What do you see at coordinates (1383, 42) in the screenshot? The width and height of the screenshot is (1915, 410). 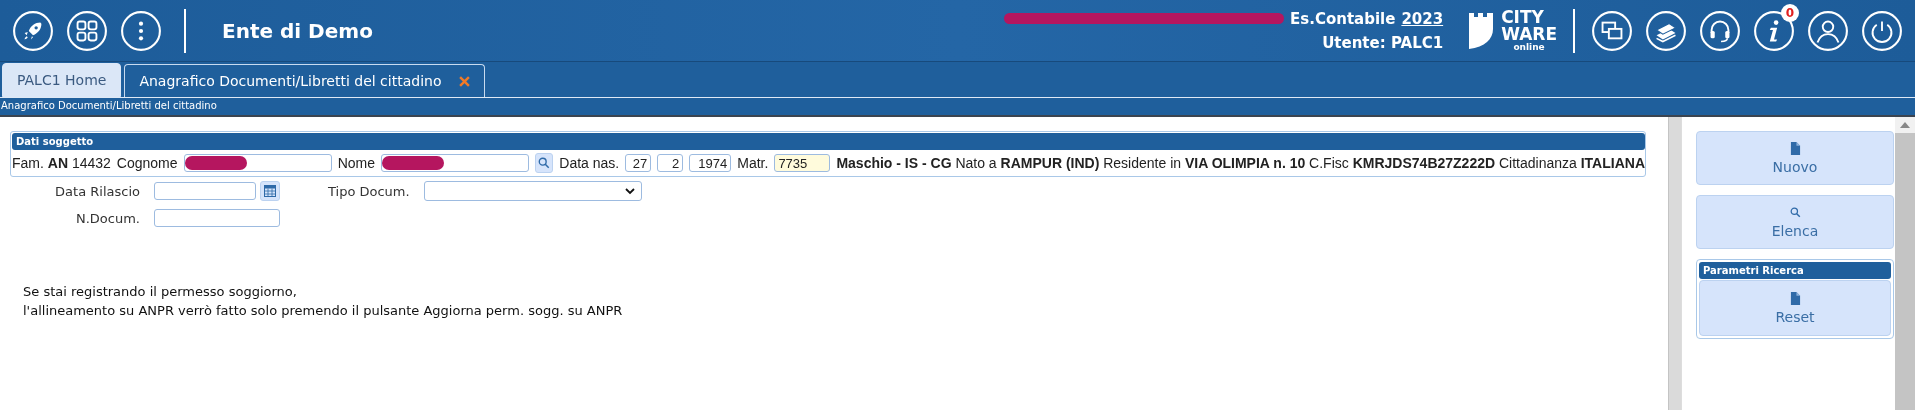 I see `user-label: Utente: PALC1` at bounding box center [1383, 42].